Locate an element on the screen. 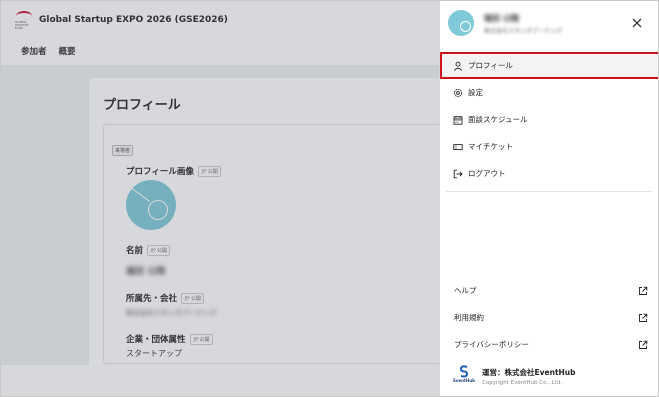  user-icon is located at coordinates (458, 66).